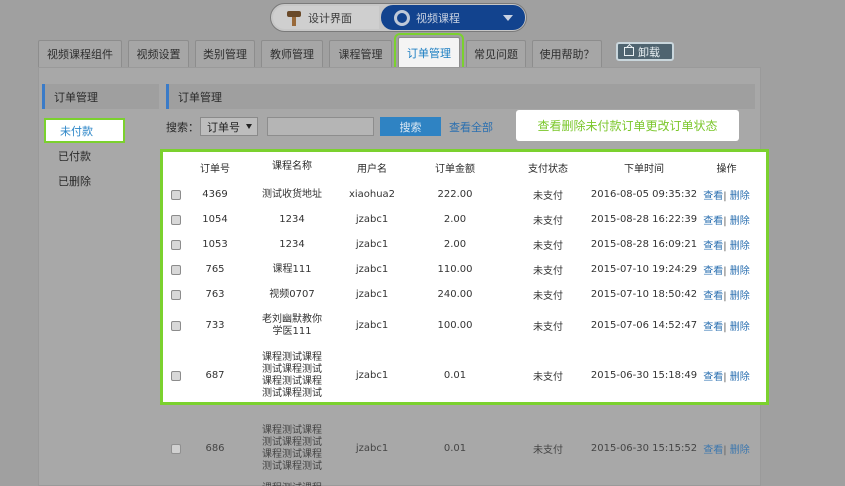  Describe the element at coordinates (292, 294) in the screenshot. I see `course-name-line: 视频0707` at that location.